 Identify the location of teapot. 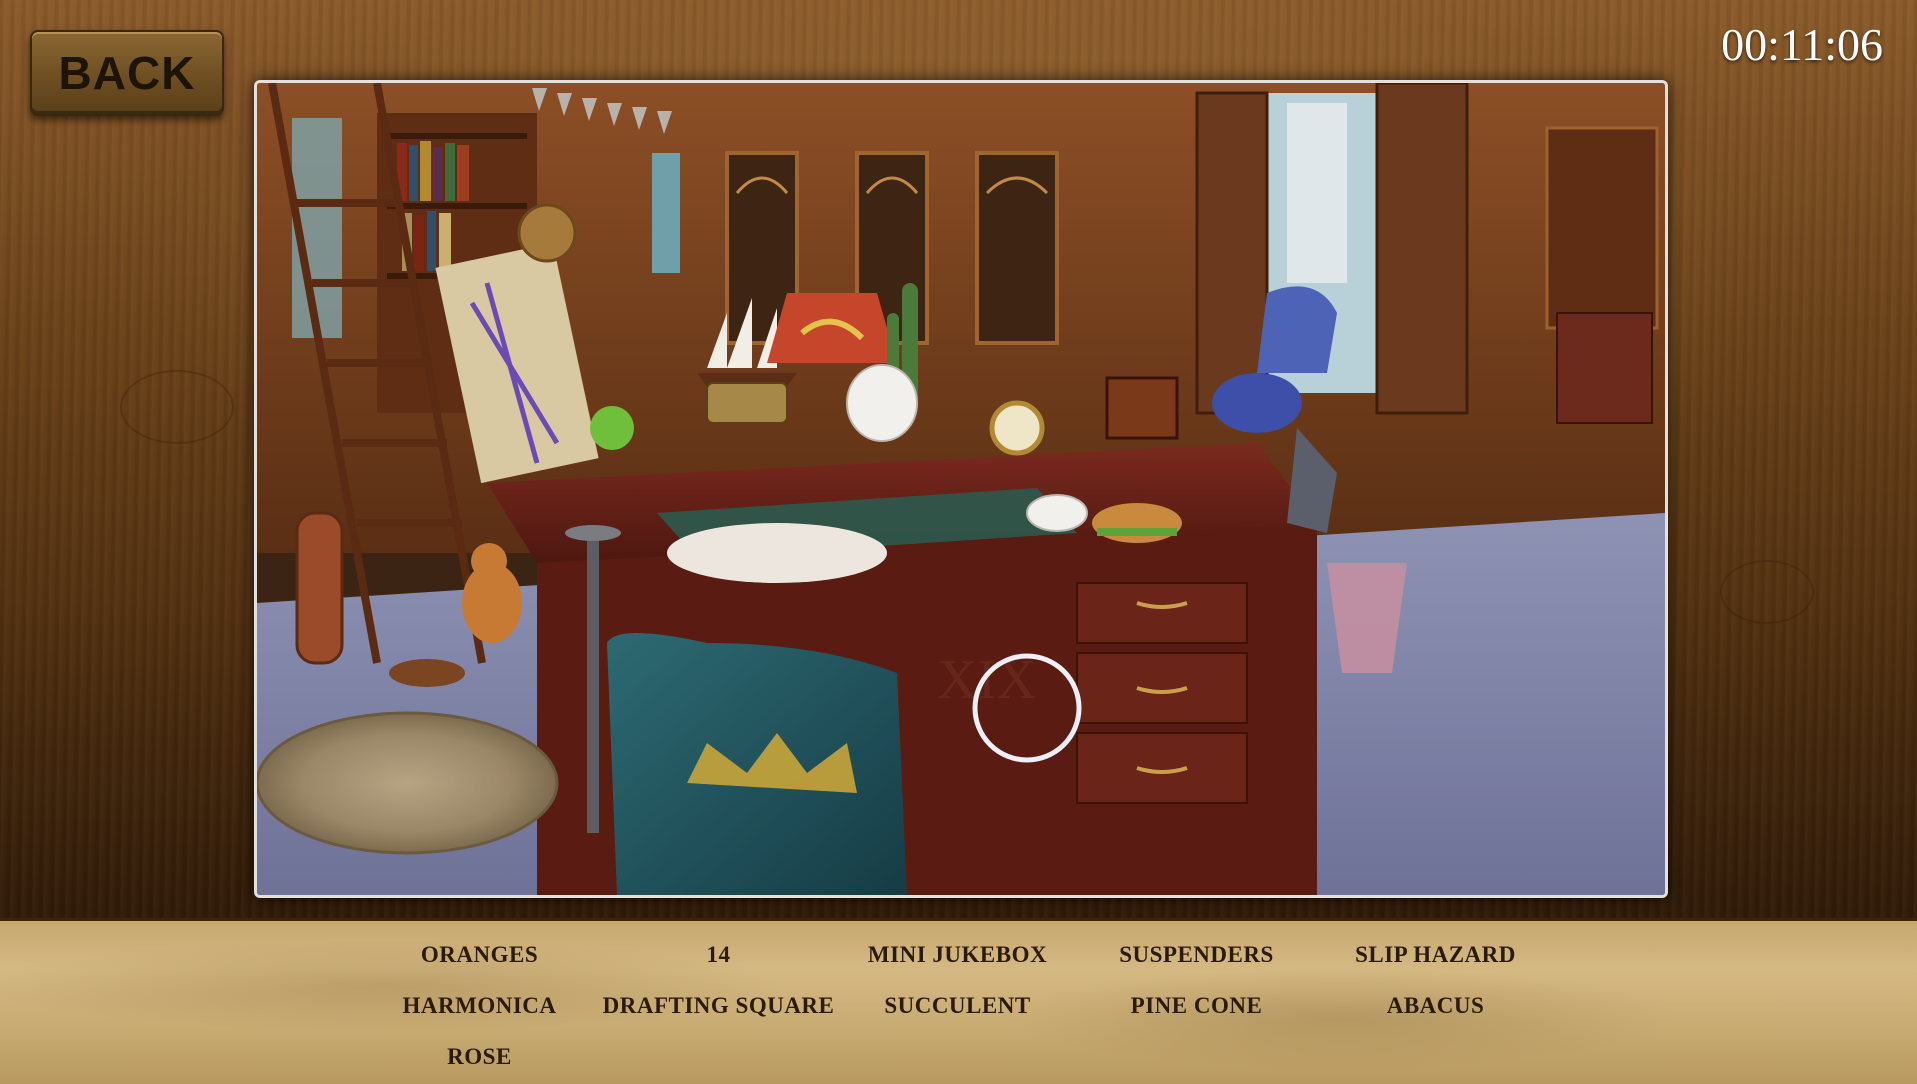
(882, 403).